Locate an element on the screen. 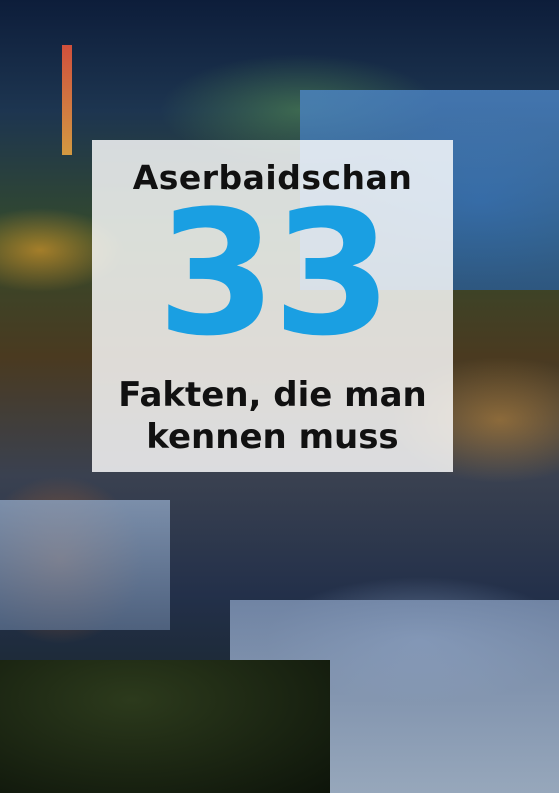  cover-subtitle: Fakten, die man kennen muss is located at coordinates (272, 416).